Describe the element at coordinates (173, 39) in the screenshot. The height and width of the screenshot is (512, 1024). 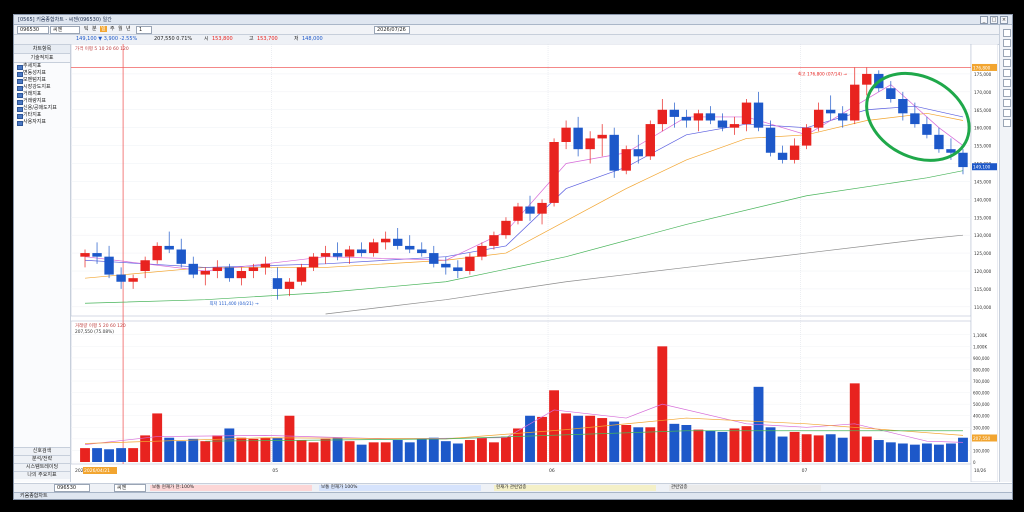
I see `volume-text: 207,550 0.71%` at that location.